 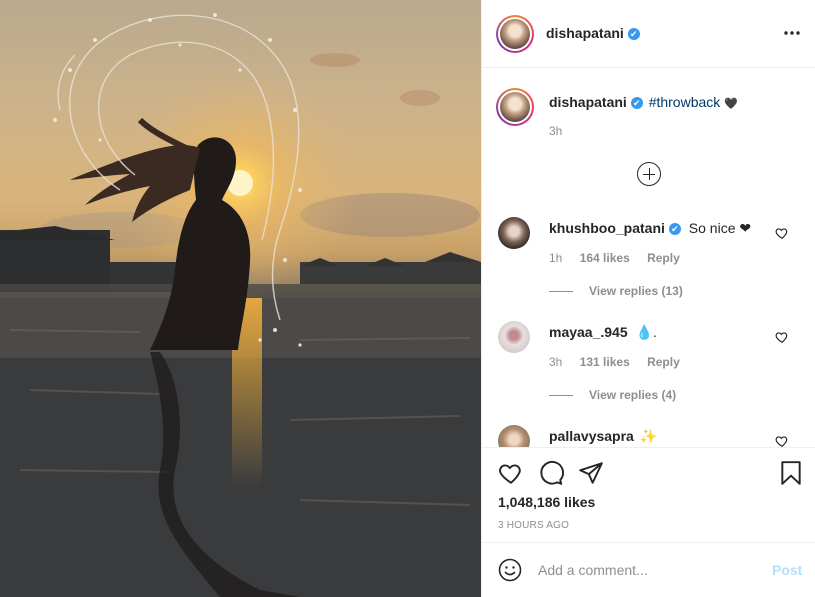 I want to click on comment-input, so click(x=648, y=570).